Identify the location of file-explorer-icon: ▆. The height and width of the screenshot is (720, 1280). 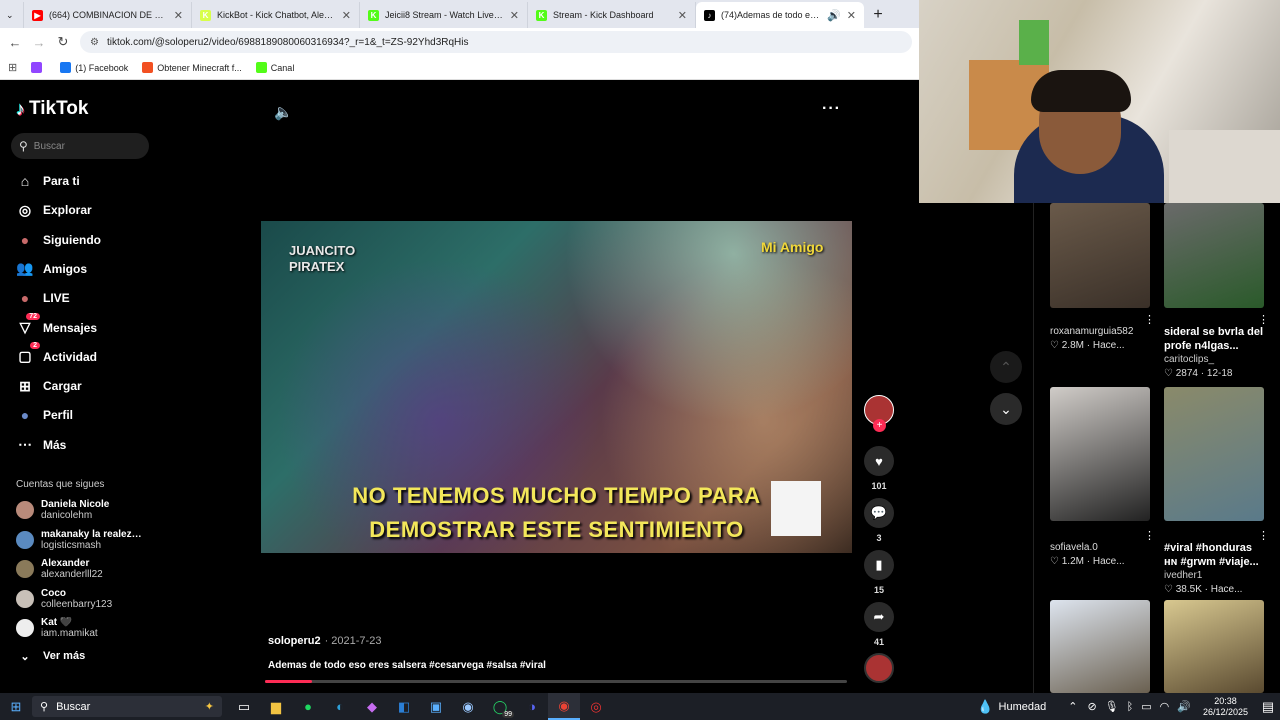
(276, 706).